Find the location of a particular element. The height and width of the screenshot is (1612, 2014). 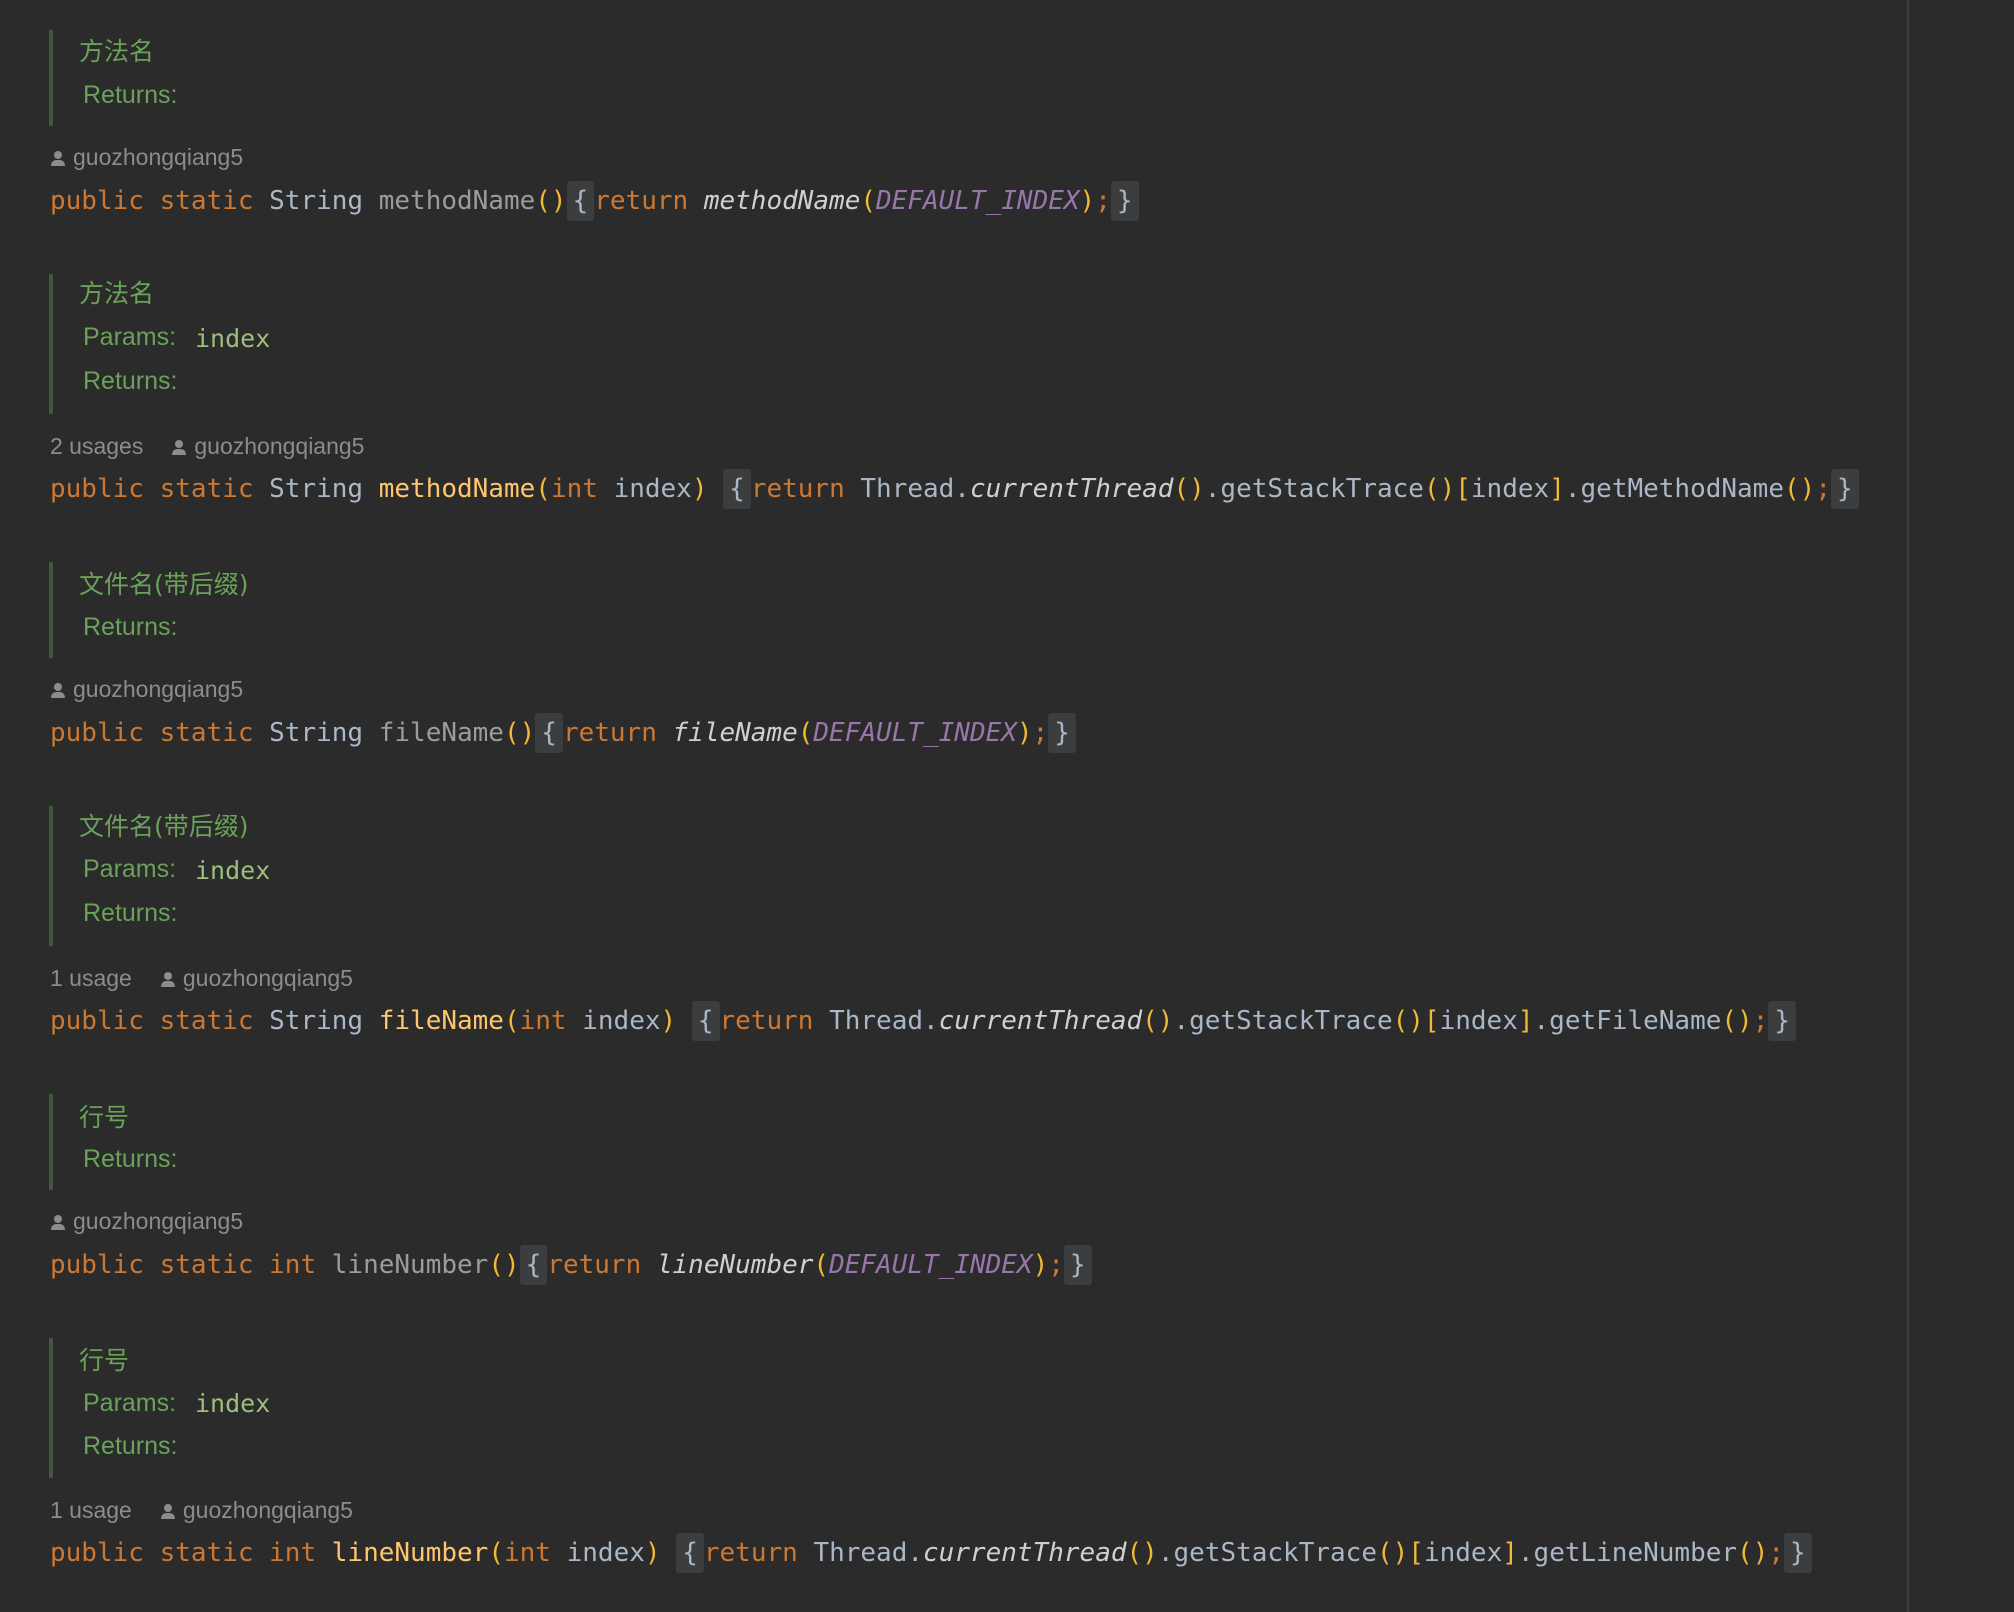

parameter-parens: () is located at coordinates (519, 733).